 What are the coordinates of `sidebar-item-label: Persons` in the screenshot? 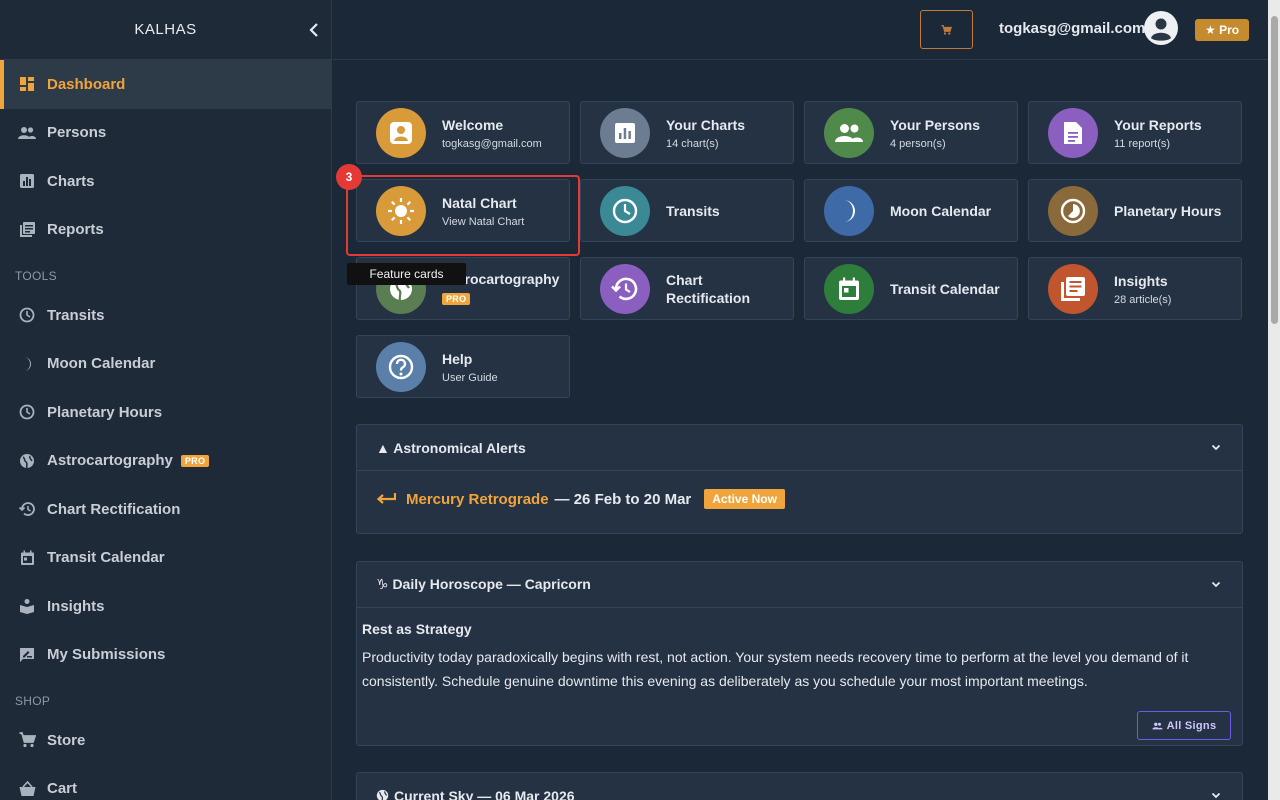 It's located at (77, 133).